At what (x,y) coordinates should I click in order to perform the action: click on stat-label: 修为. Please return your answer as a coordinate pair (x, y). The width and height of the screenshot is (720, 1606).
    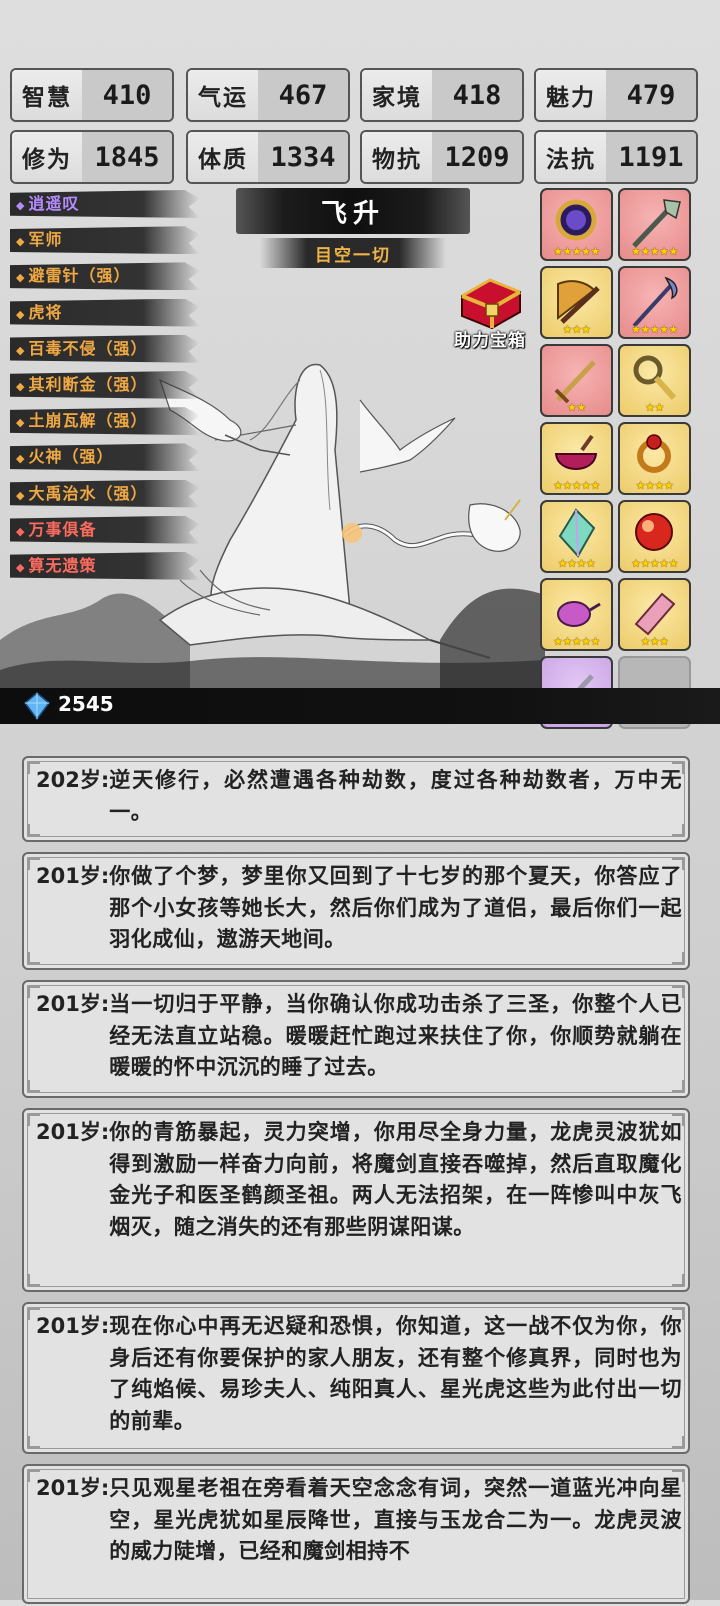
    Looking at the image, I should click on (47, 157).